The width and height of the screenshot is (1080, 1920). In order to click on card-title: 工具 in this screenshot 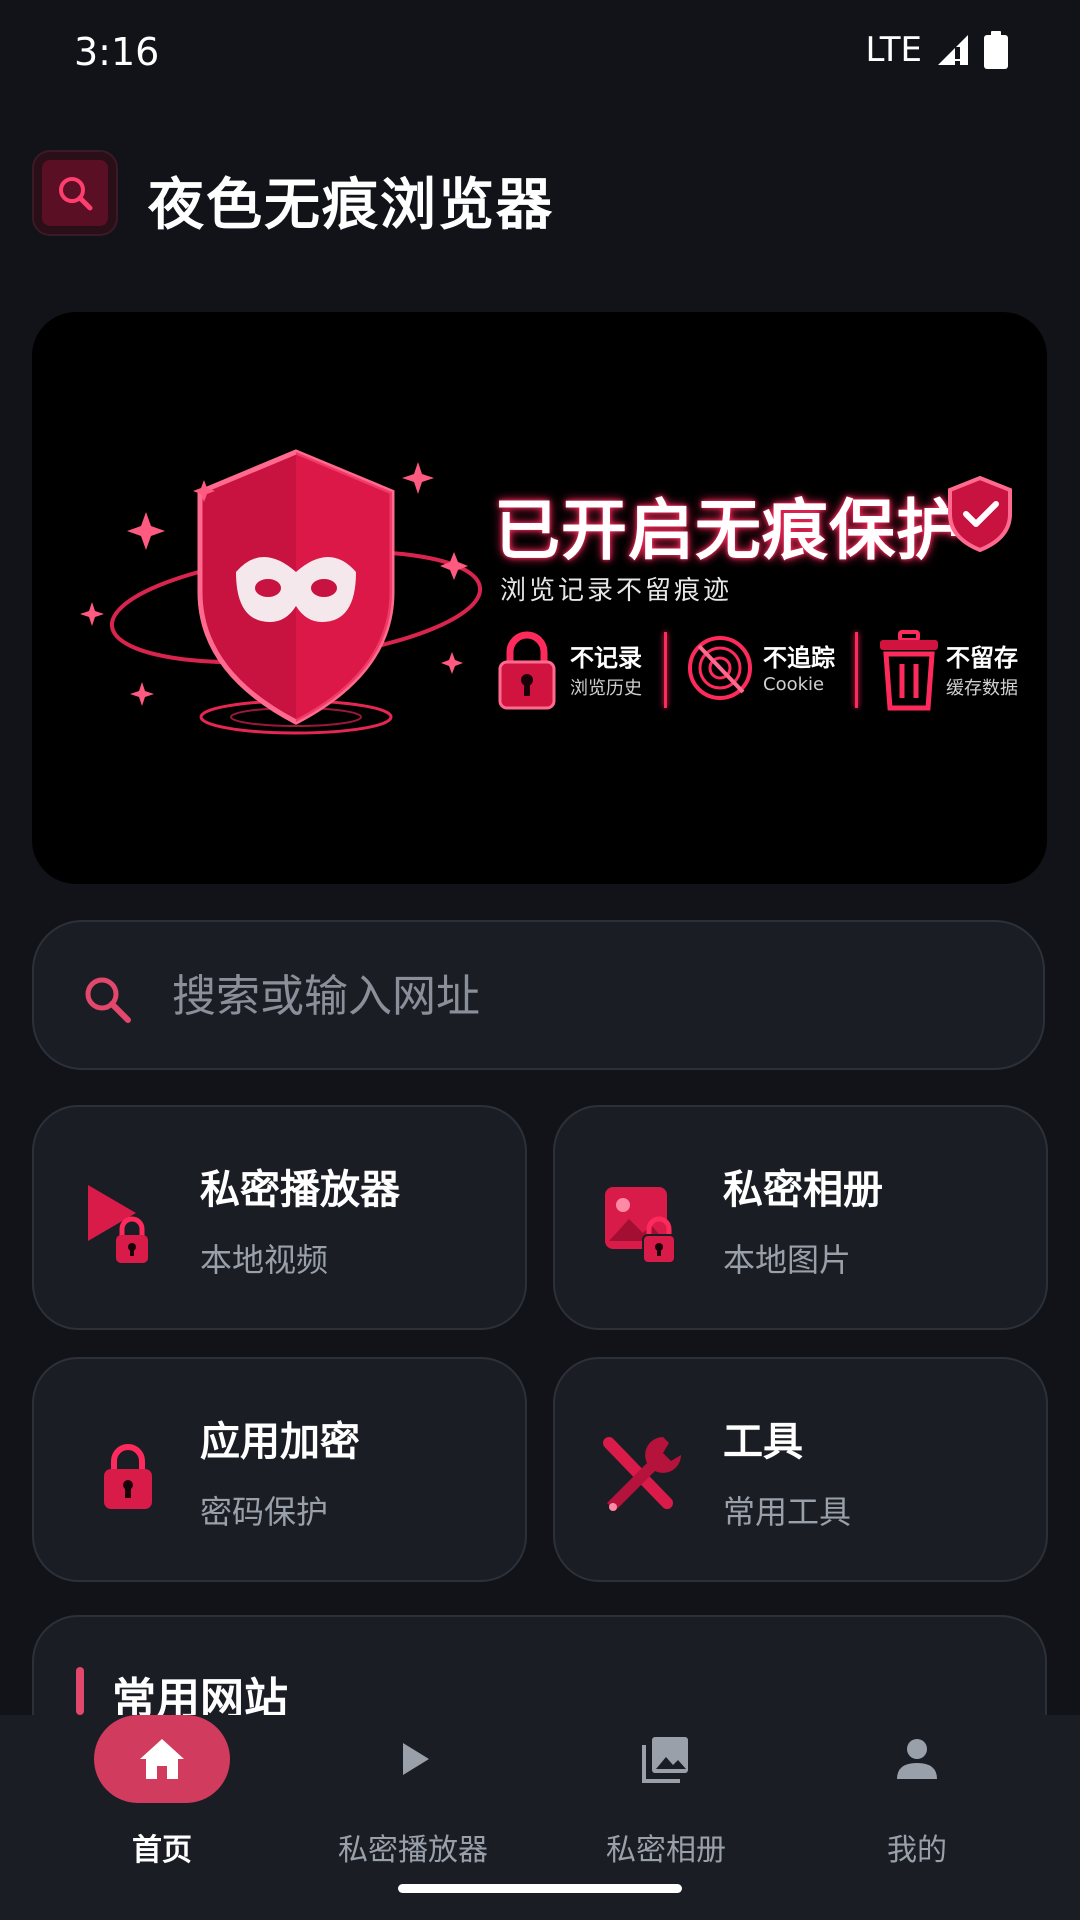, I will do `click(763, 1442)`.